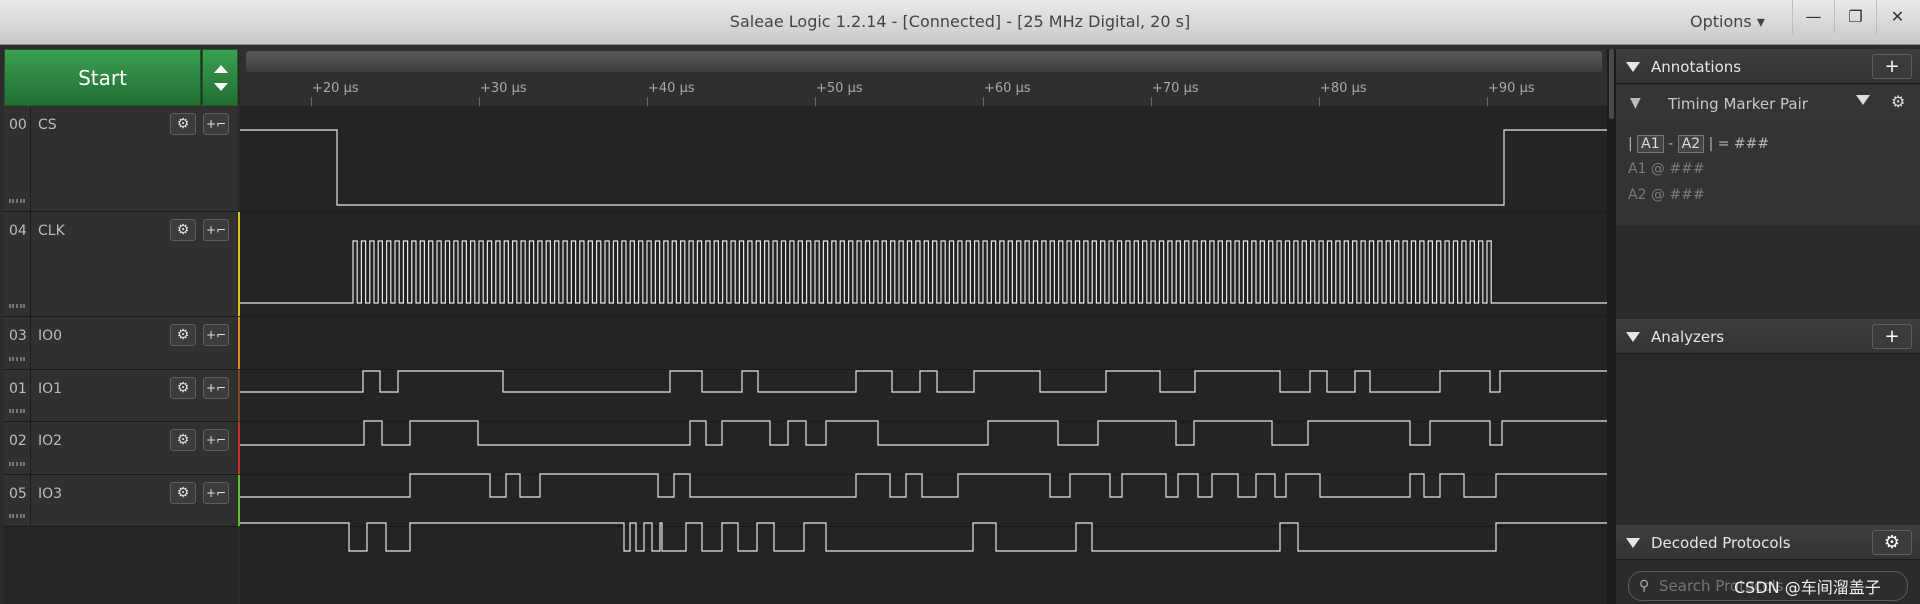 The width and height of the screenshot is (1920, 604). Describe the element at coordinates (18, 125) in the screenshot. I see `channel-number: 00` at that location.